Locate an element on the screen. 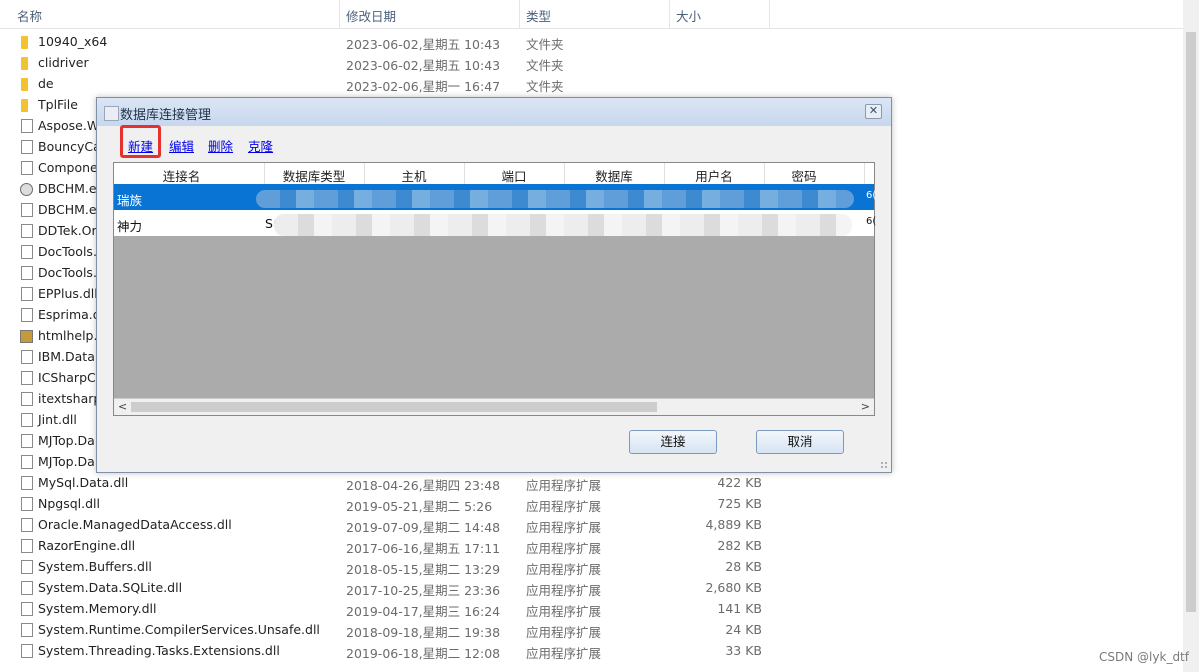 This screenshot has width=1199, height=672. file-name: DDTek.Or is located at coordinates (67, 230).